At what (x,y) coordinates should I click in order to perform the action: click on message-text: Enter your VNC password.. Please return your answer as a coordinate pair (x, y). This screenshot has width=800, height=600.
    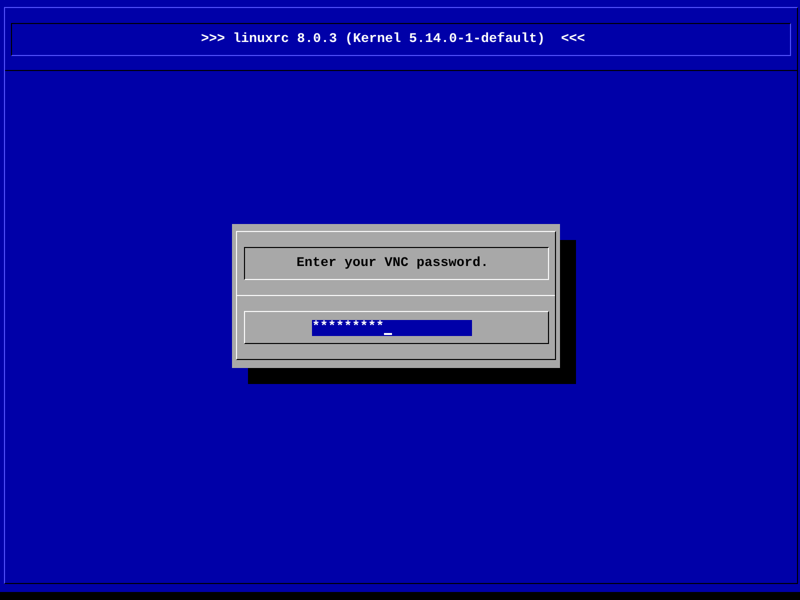
    Looking at the image, I should click on (392, 264).